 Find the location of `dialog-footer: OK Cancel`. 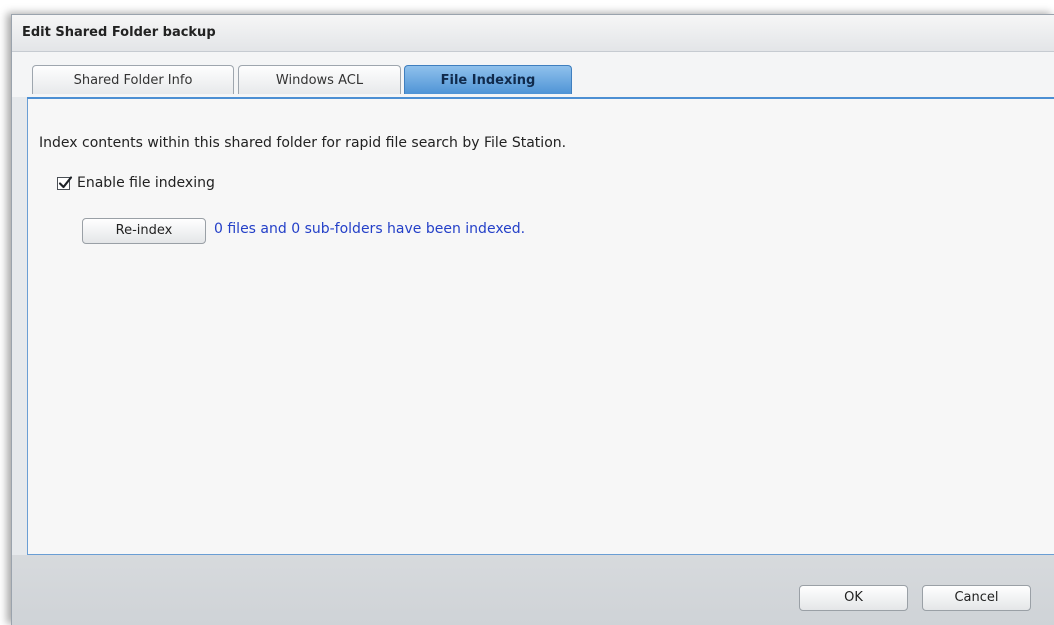

dialog-footer: OK Cancel is located at coordinates (533, 590).